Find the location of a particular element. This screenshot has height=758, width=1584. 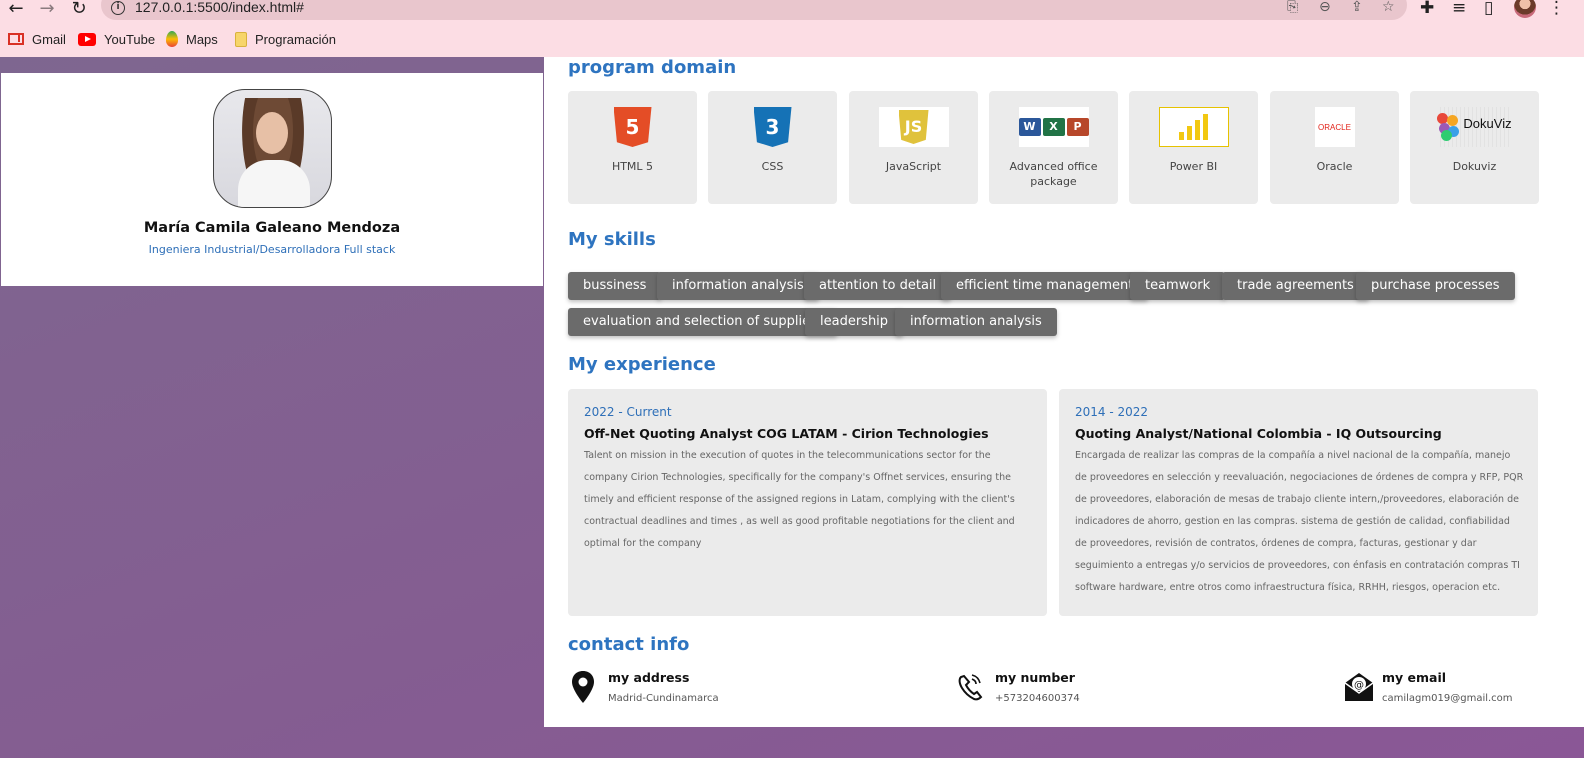

skill-tag: attention to detail is located at coordinates (878, 286).